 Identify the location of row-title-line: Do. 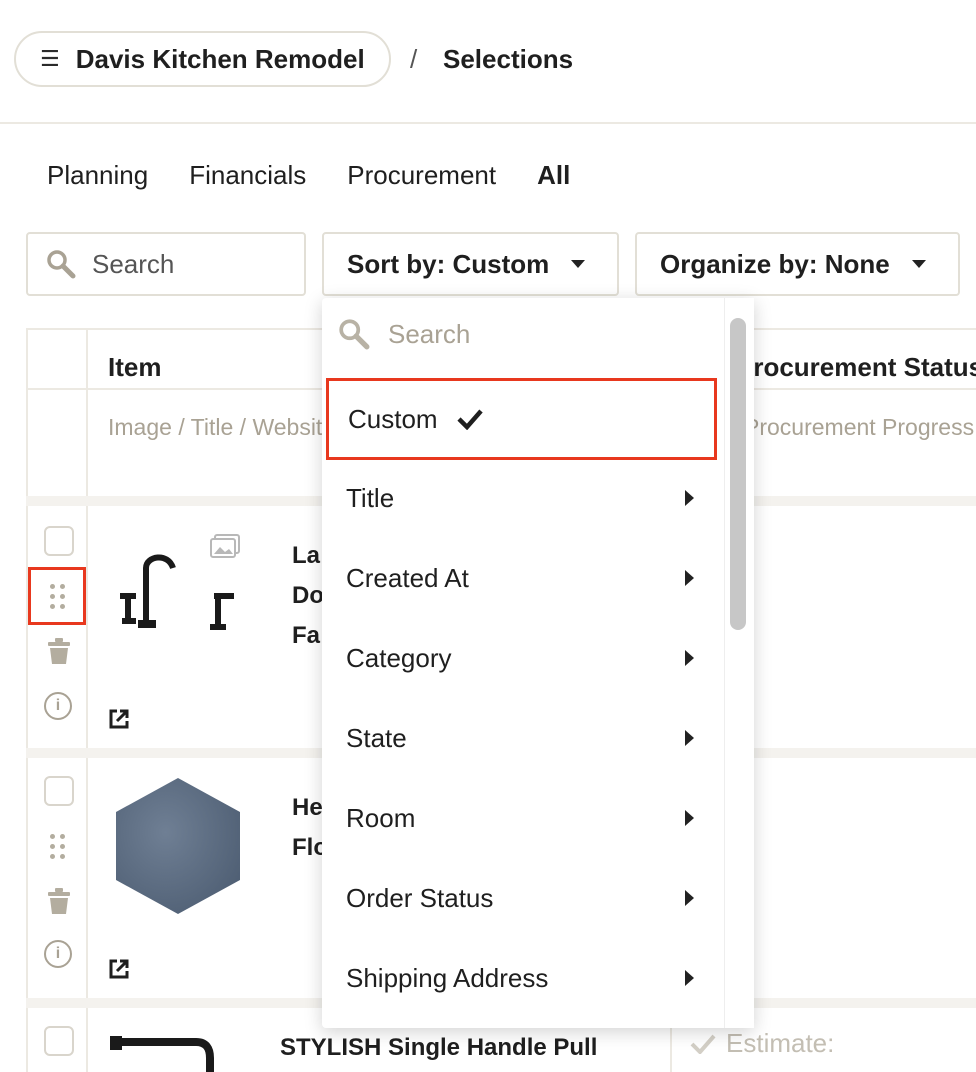
(308, 595).